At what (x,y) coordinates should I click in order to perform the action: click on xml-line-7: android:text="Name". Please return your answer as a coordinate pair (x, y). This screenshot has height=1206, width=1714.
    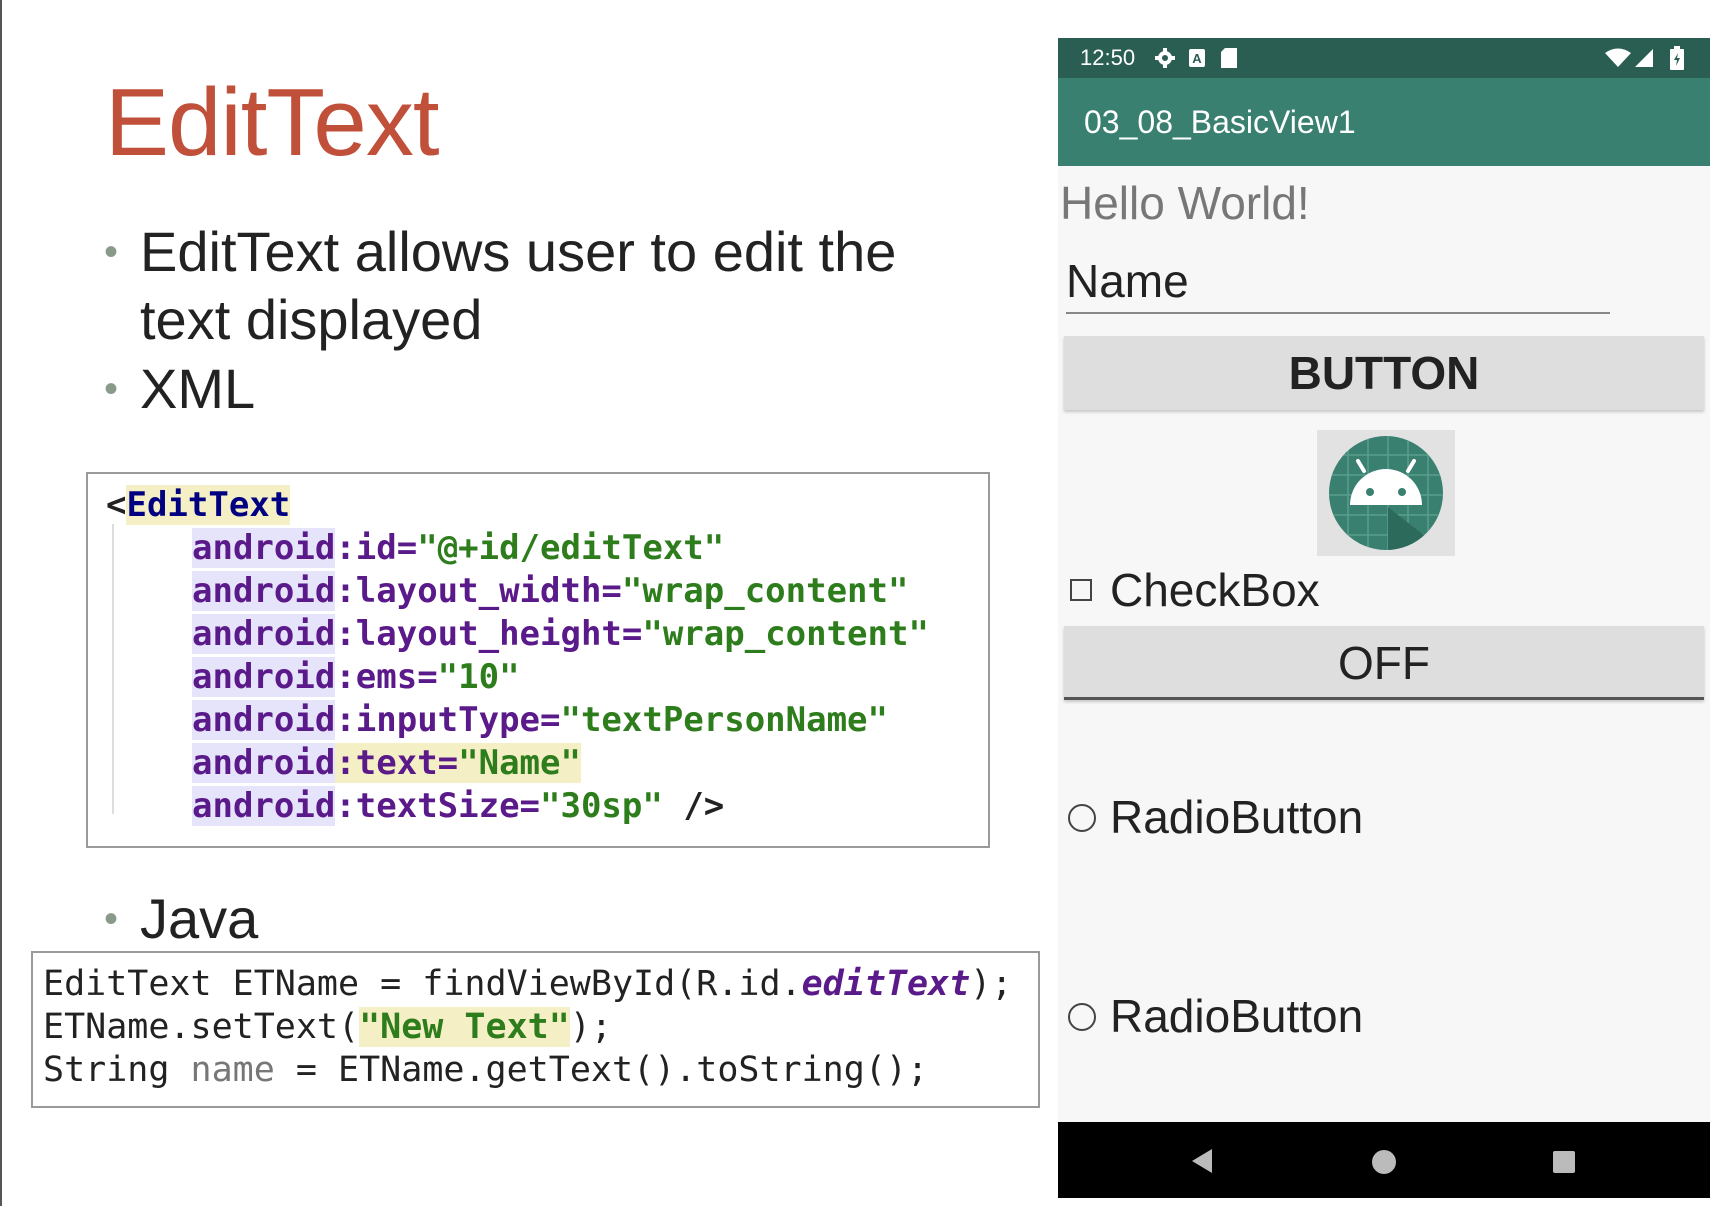
    Looking at the image, I should click on (386, 763).